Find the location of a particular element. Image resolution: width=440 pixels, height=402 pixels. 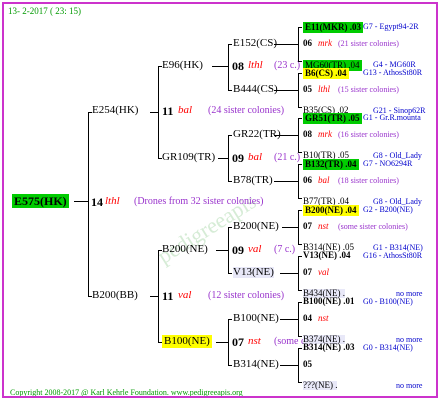

queen-b200: B200(NE) is located at coordinates (256, 226).